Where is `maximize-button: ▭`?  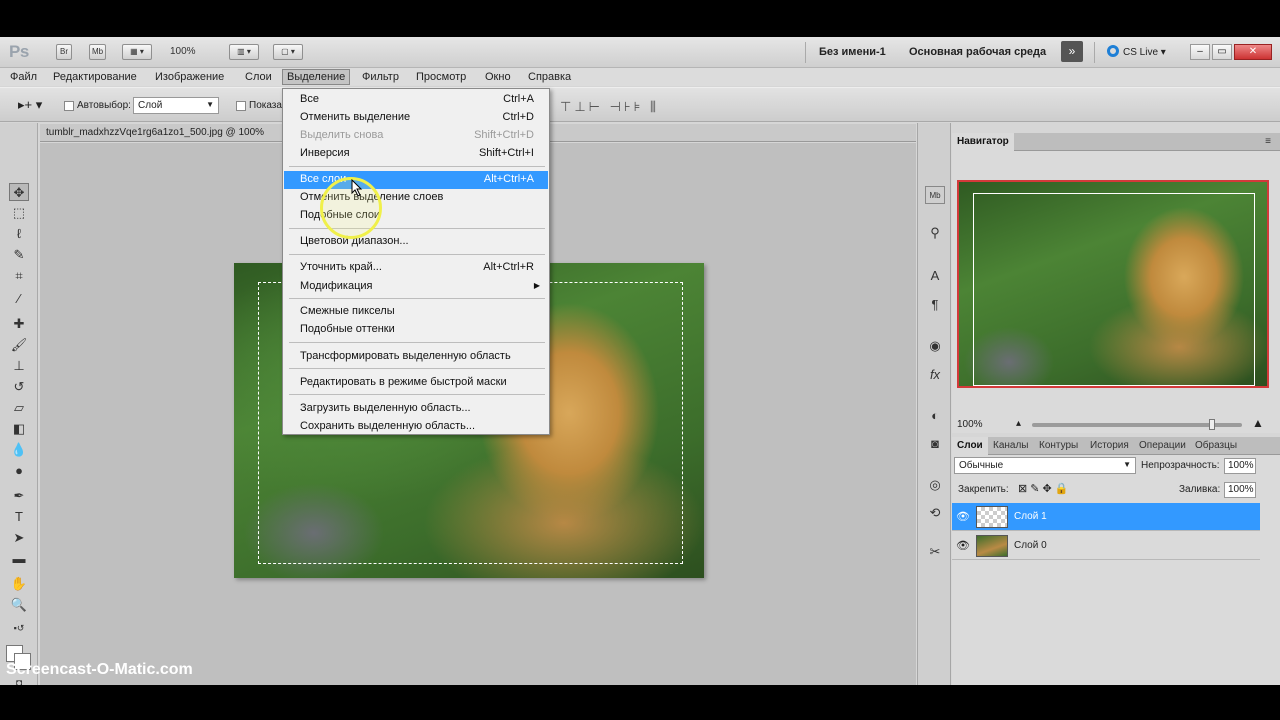
maximize-button: ▭ is located at coordinates (1222, 52).